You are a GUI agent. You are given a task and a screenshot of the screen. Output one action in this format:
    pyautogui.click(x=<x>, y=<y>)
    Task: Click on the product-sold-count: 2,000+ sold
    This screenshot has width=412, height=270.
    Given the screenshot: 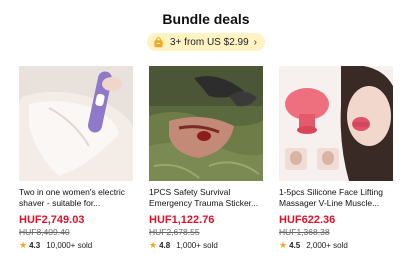 What is the action you would take?
    pyautogui.click(x=327, y=245)
    